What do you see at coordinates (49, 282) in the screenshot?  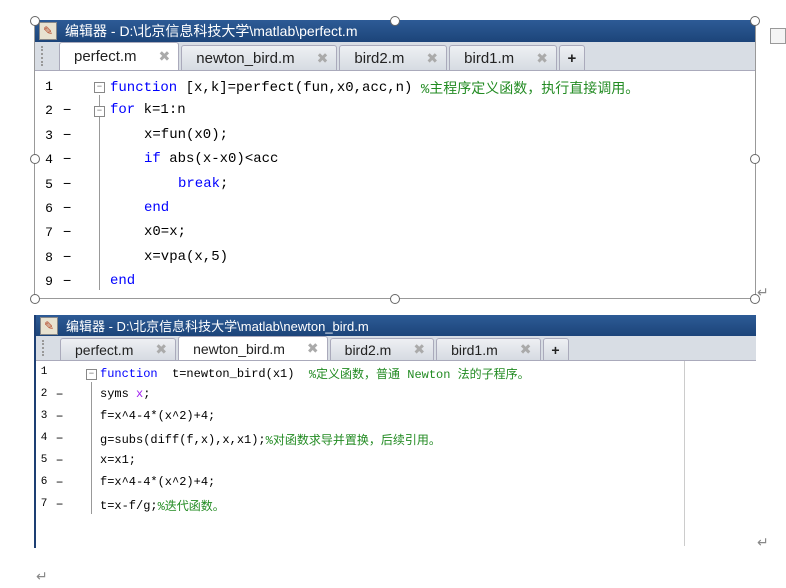 I see `line-number: 9` at bounding box center [49, 282].